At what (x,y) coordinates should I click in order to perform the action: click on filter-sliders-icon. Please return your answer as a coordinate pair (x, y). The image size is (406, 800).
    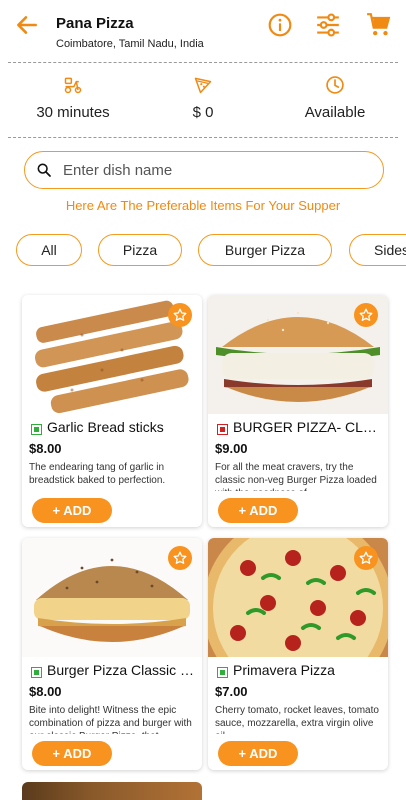
    Looking at the image, I should click on (328, 25).